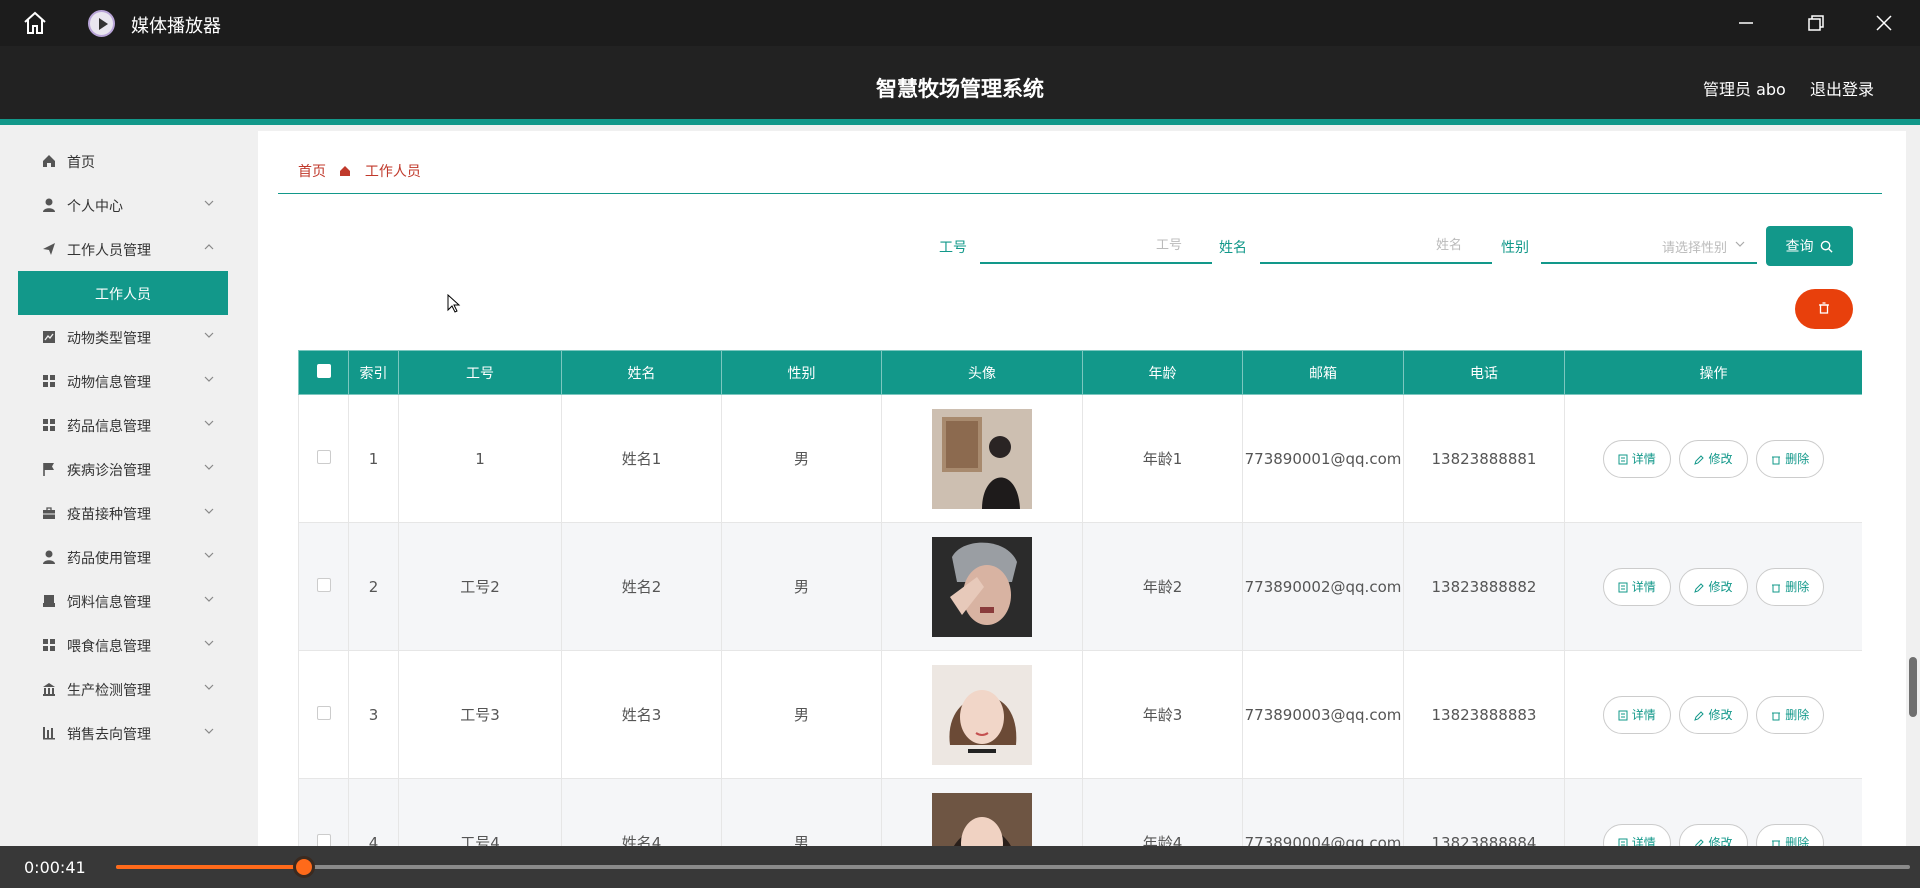 Image resolution: width=1920 pixels, height=888 pixels. I want to click on table-header-row: 索引 工号 姓名 性别 头像 年龄 邮箱 电话 操作, so click(1080, 372).